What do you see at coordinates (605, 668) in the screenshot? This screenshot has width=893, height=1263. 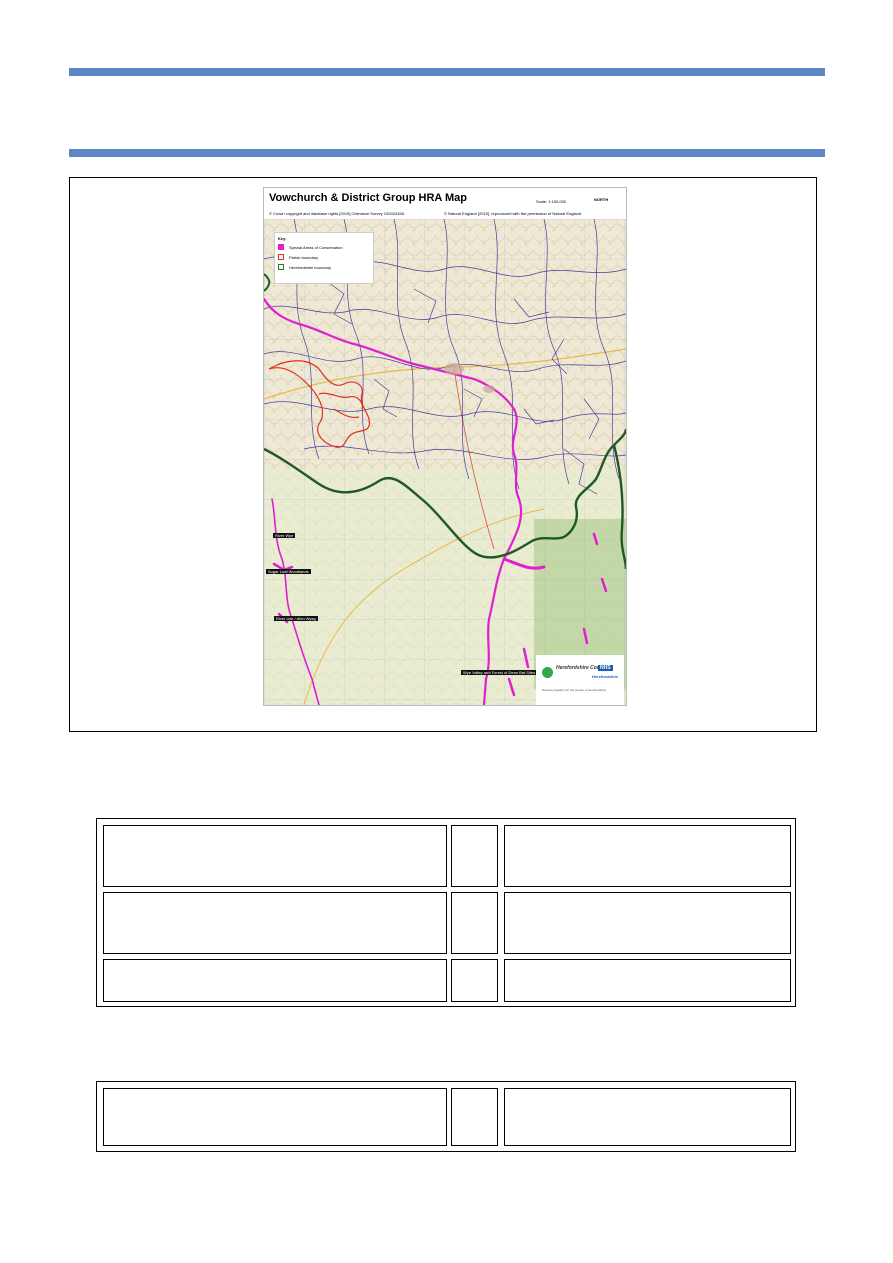 I see `nhs-logo: NHS` at bounding box center [605, 668].